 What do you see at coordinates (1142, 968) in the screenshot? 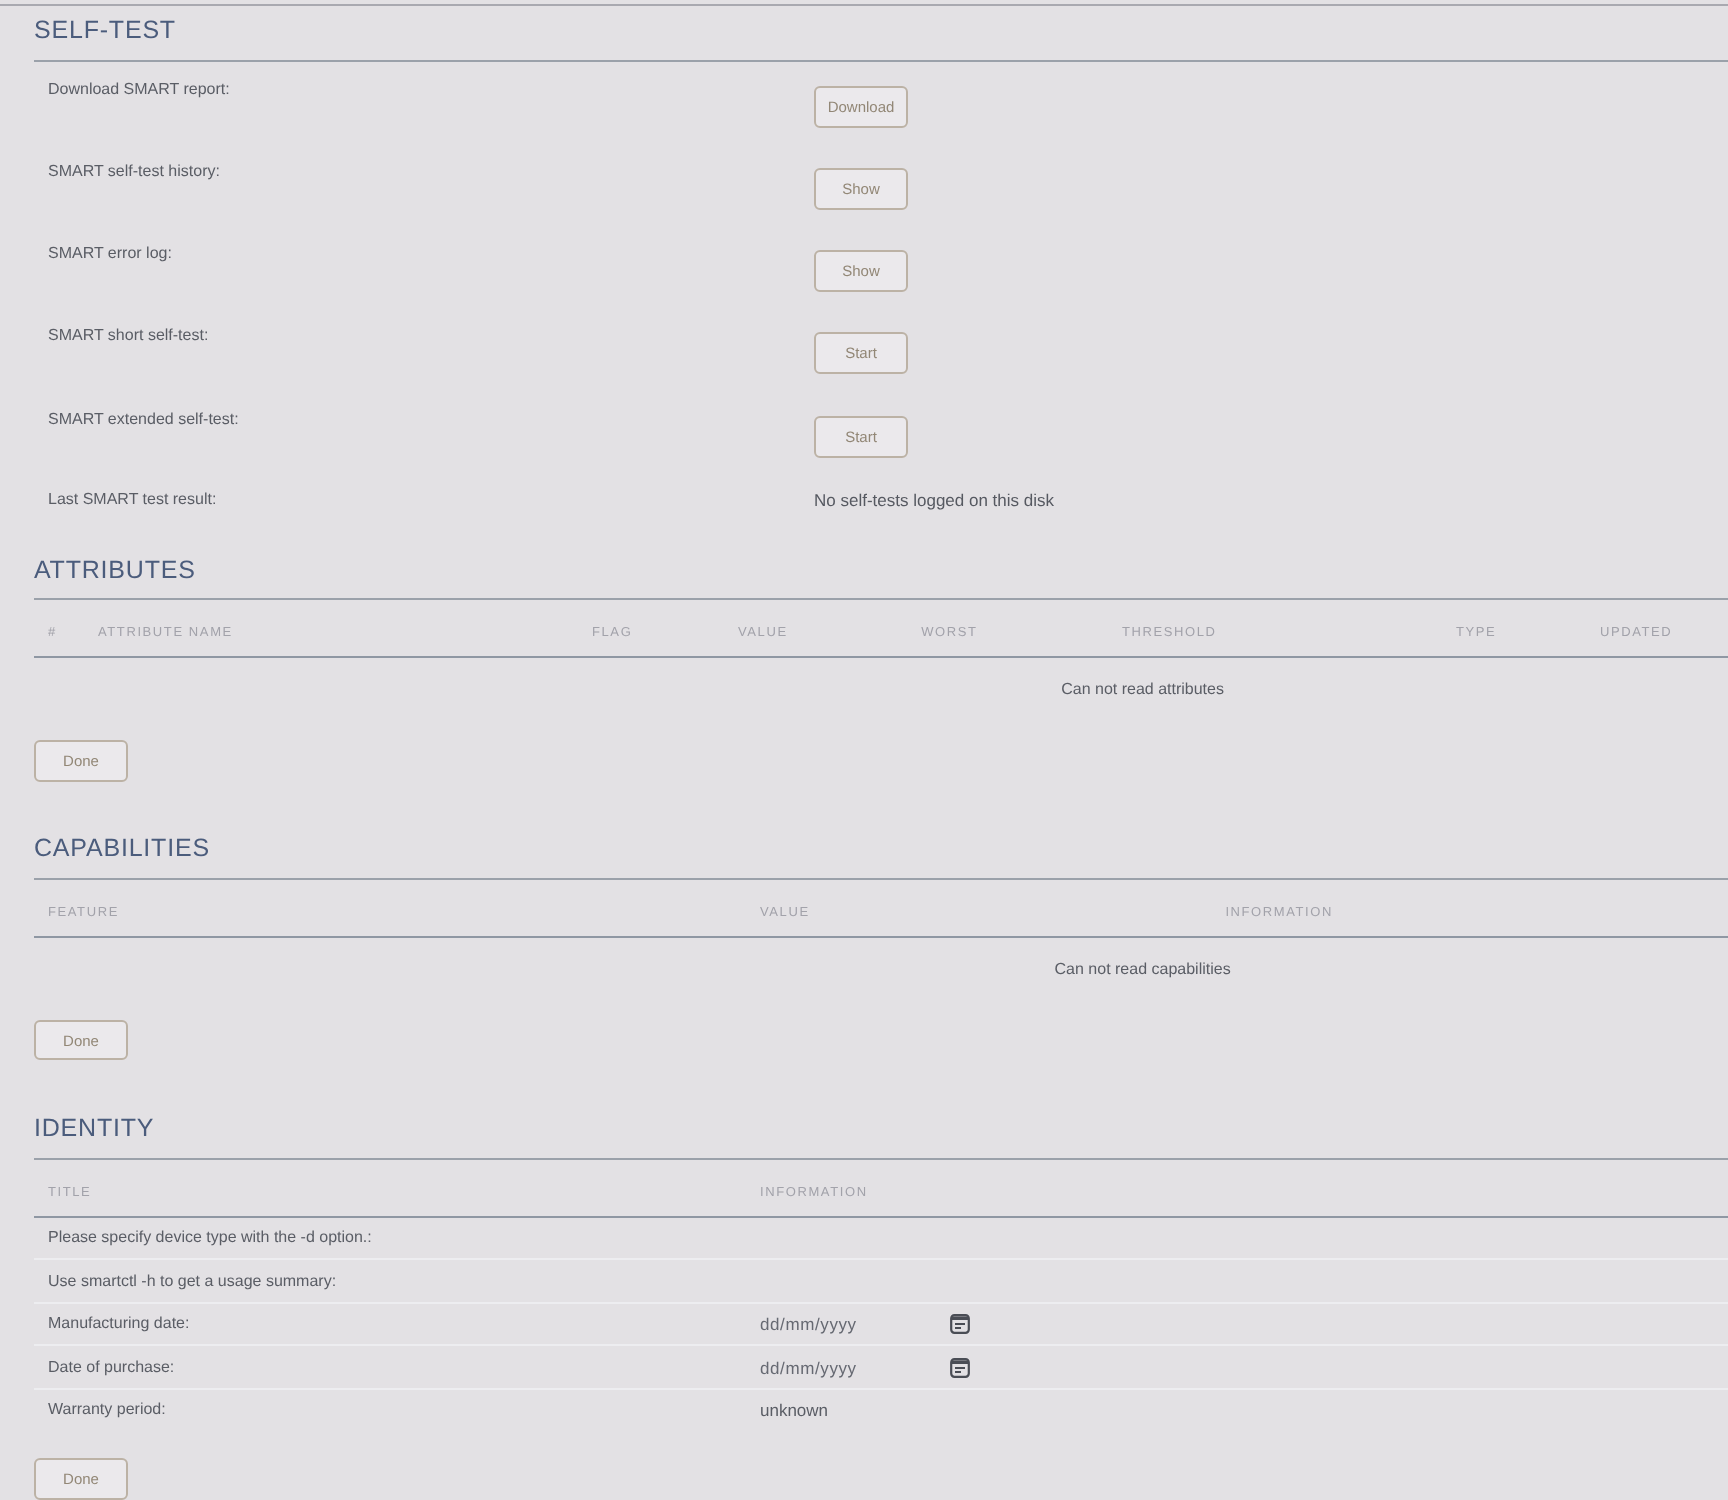
I see `empty-message: Can not read capabilities` at bounding box center [1142, 968].